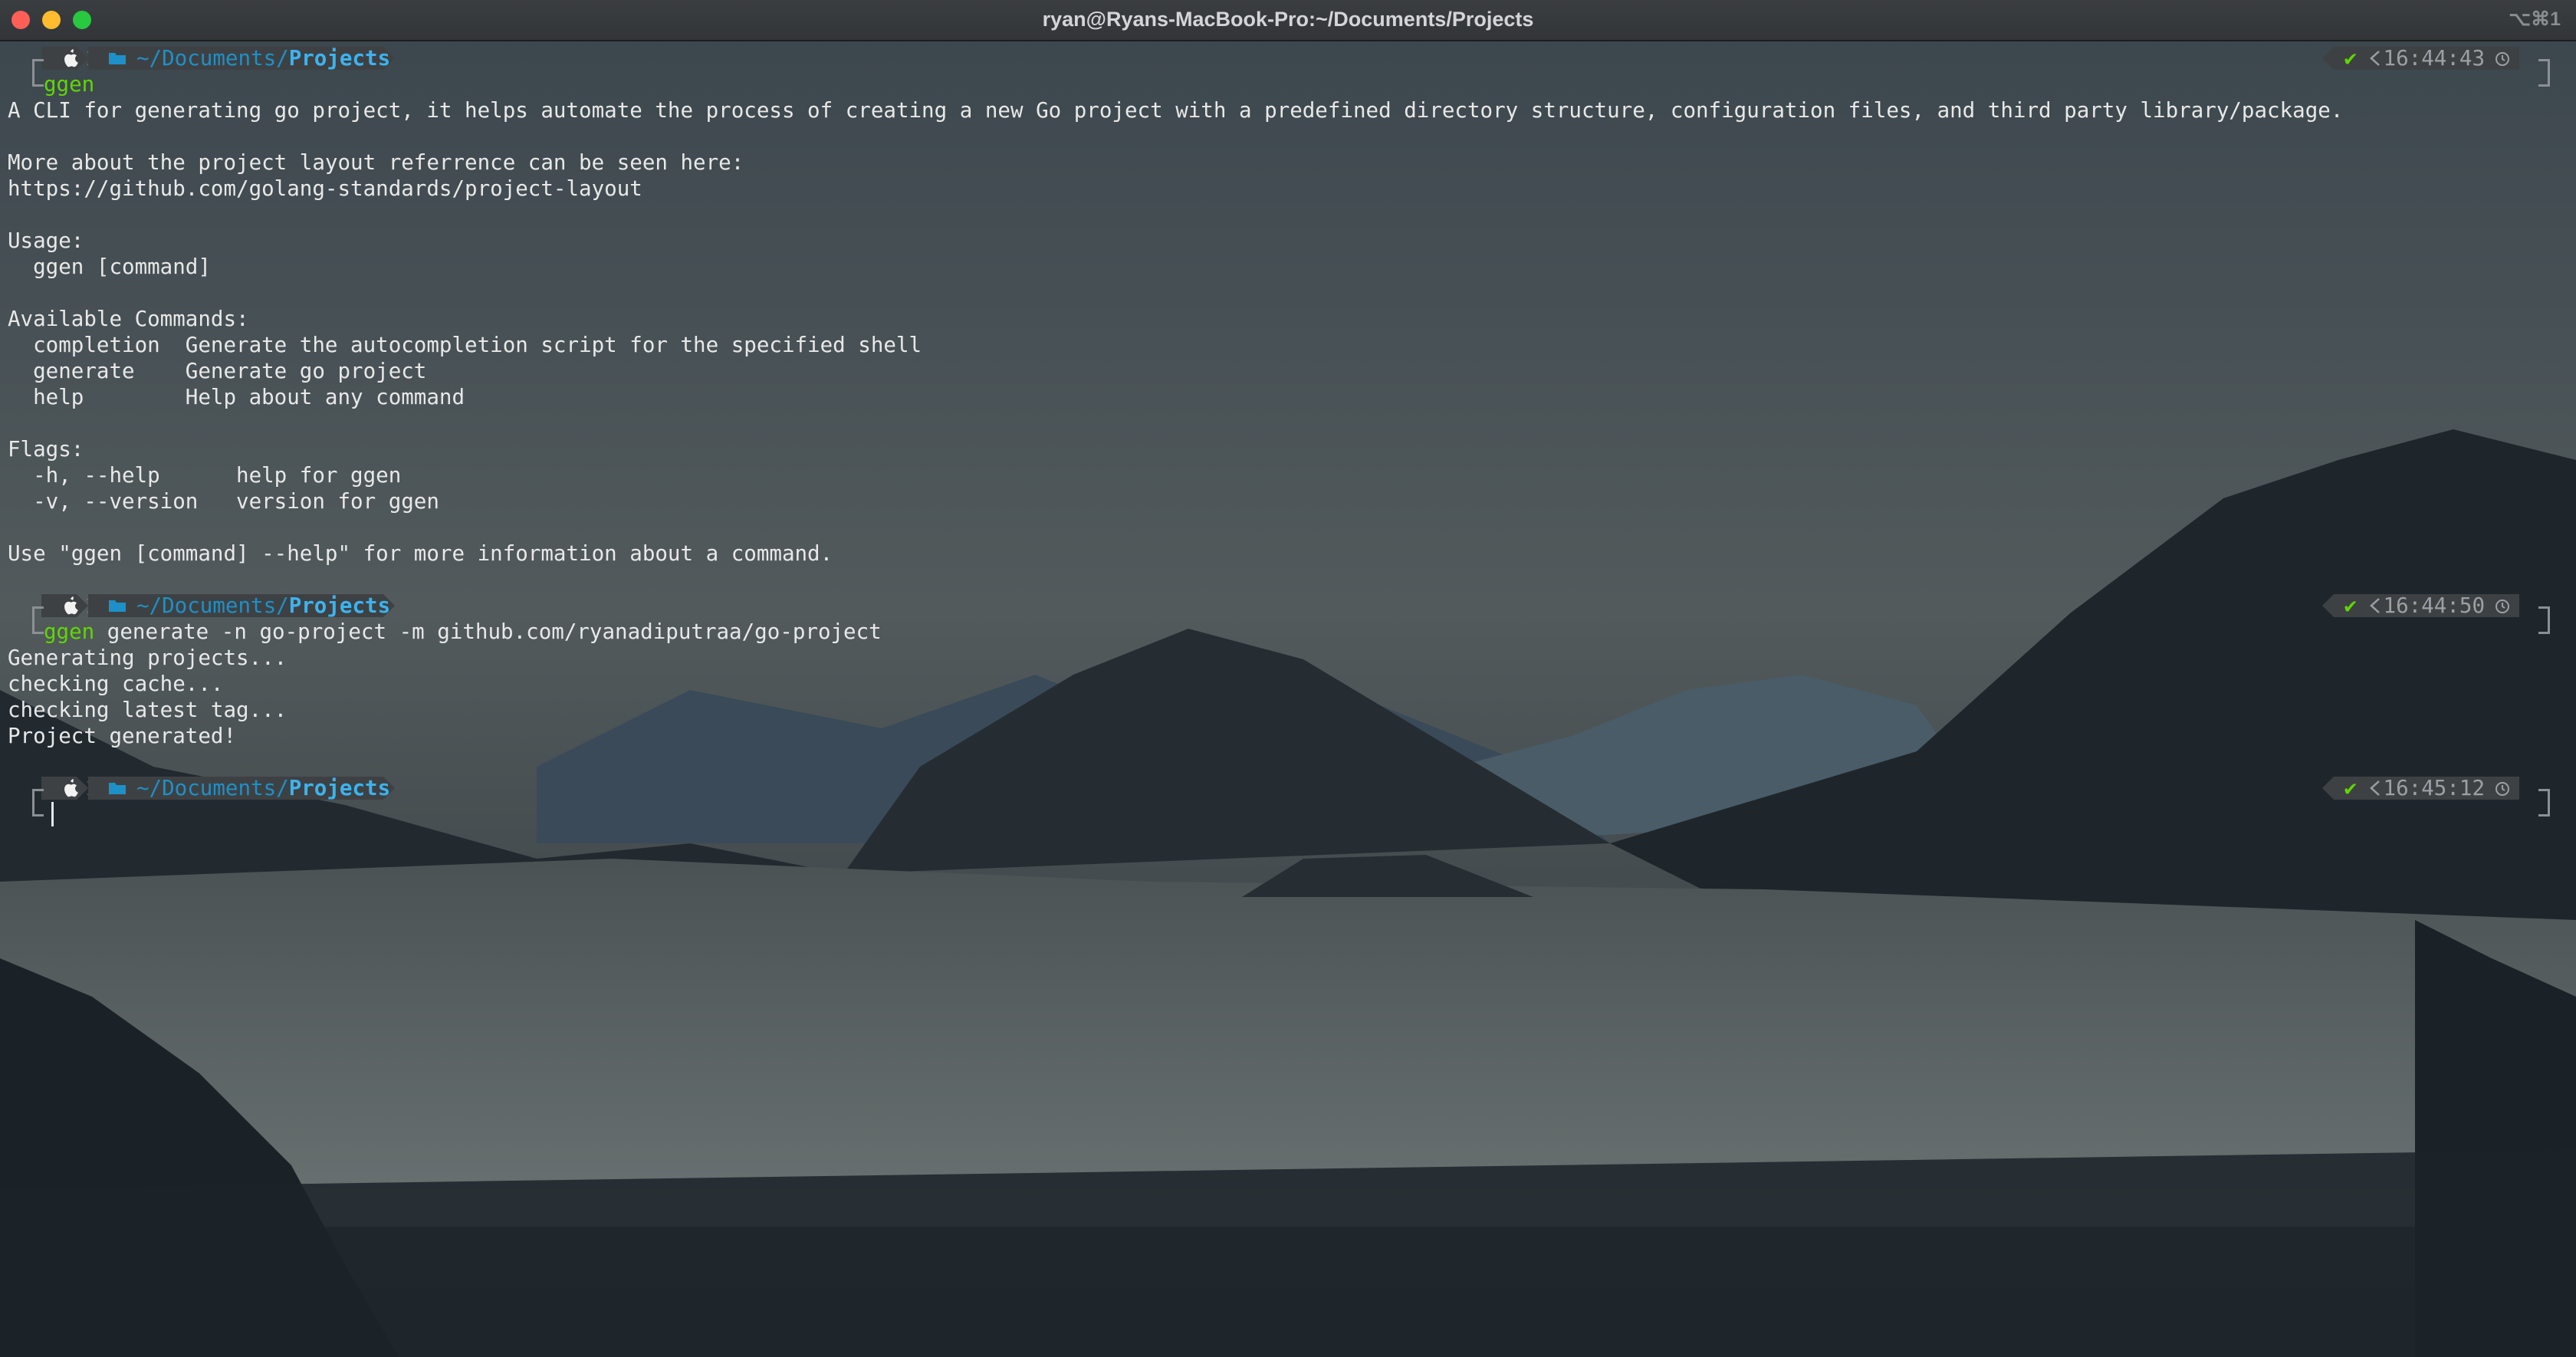  I want to click on prompt-line-3: ~/Documents/Projects ✔ 16:45:12, so click(1297, 796).